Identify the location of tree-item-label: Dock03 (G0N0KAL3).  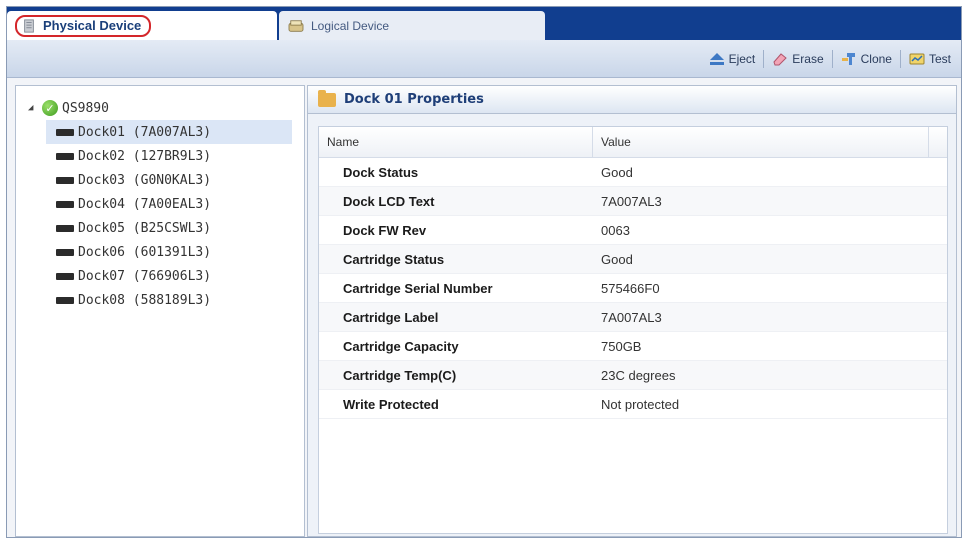
(145, 180).